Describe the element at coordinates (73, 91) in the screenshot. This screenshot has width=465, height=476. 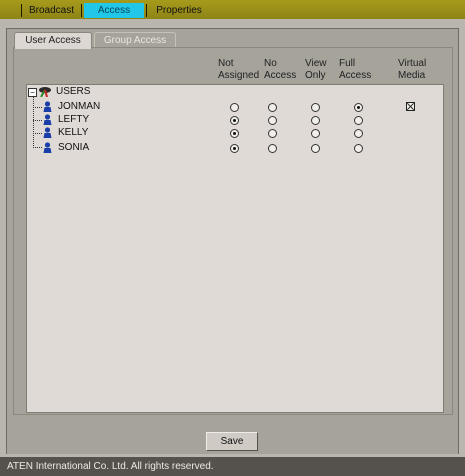
I see `tree-root-users: USERS` at that location.